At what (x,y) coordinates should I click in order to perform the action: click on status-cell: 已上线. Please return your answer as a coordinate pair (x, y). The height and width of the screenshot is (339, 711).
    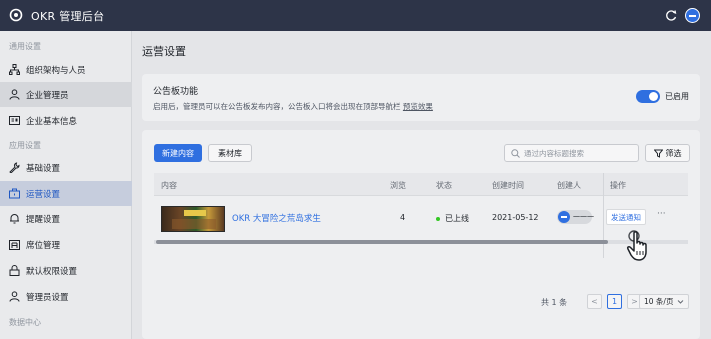
    Looking at the image, I should click on (452, 218).